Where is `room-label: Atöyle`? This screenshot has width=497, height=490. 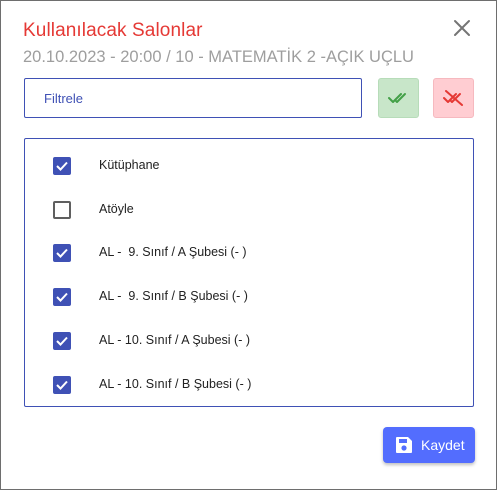 room-label: Atöyle is located at coordinates (116, 209).